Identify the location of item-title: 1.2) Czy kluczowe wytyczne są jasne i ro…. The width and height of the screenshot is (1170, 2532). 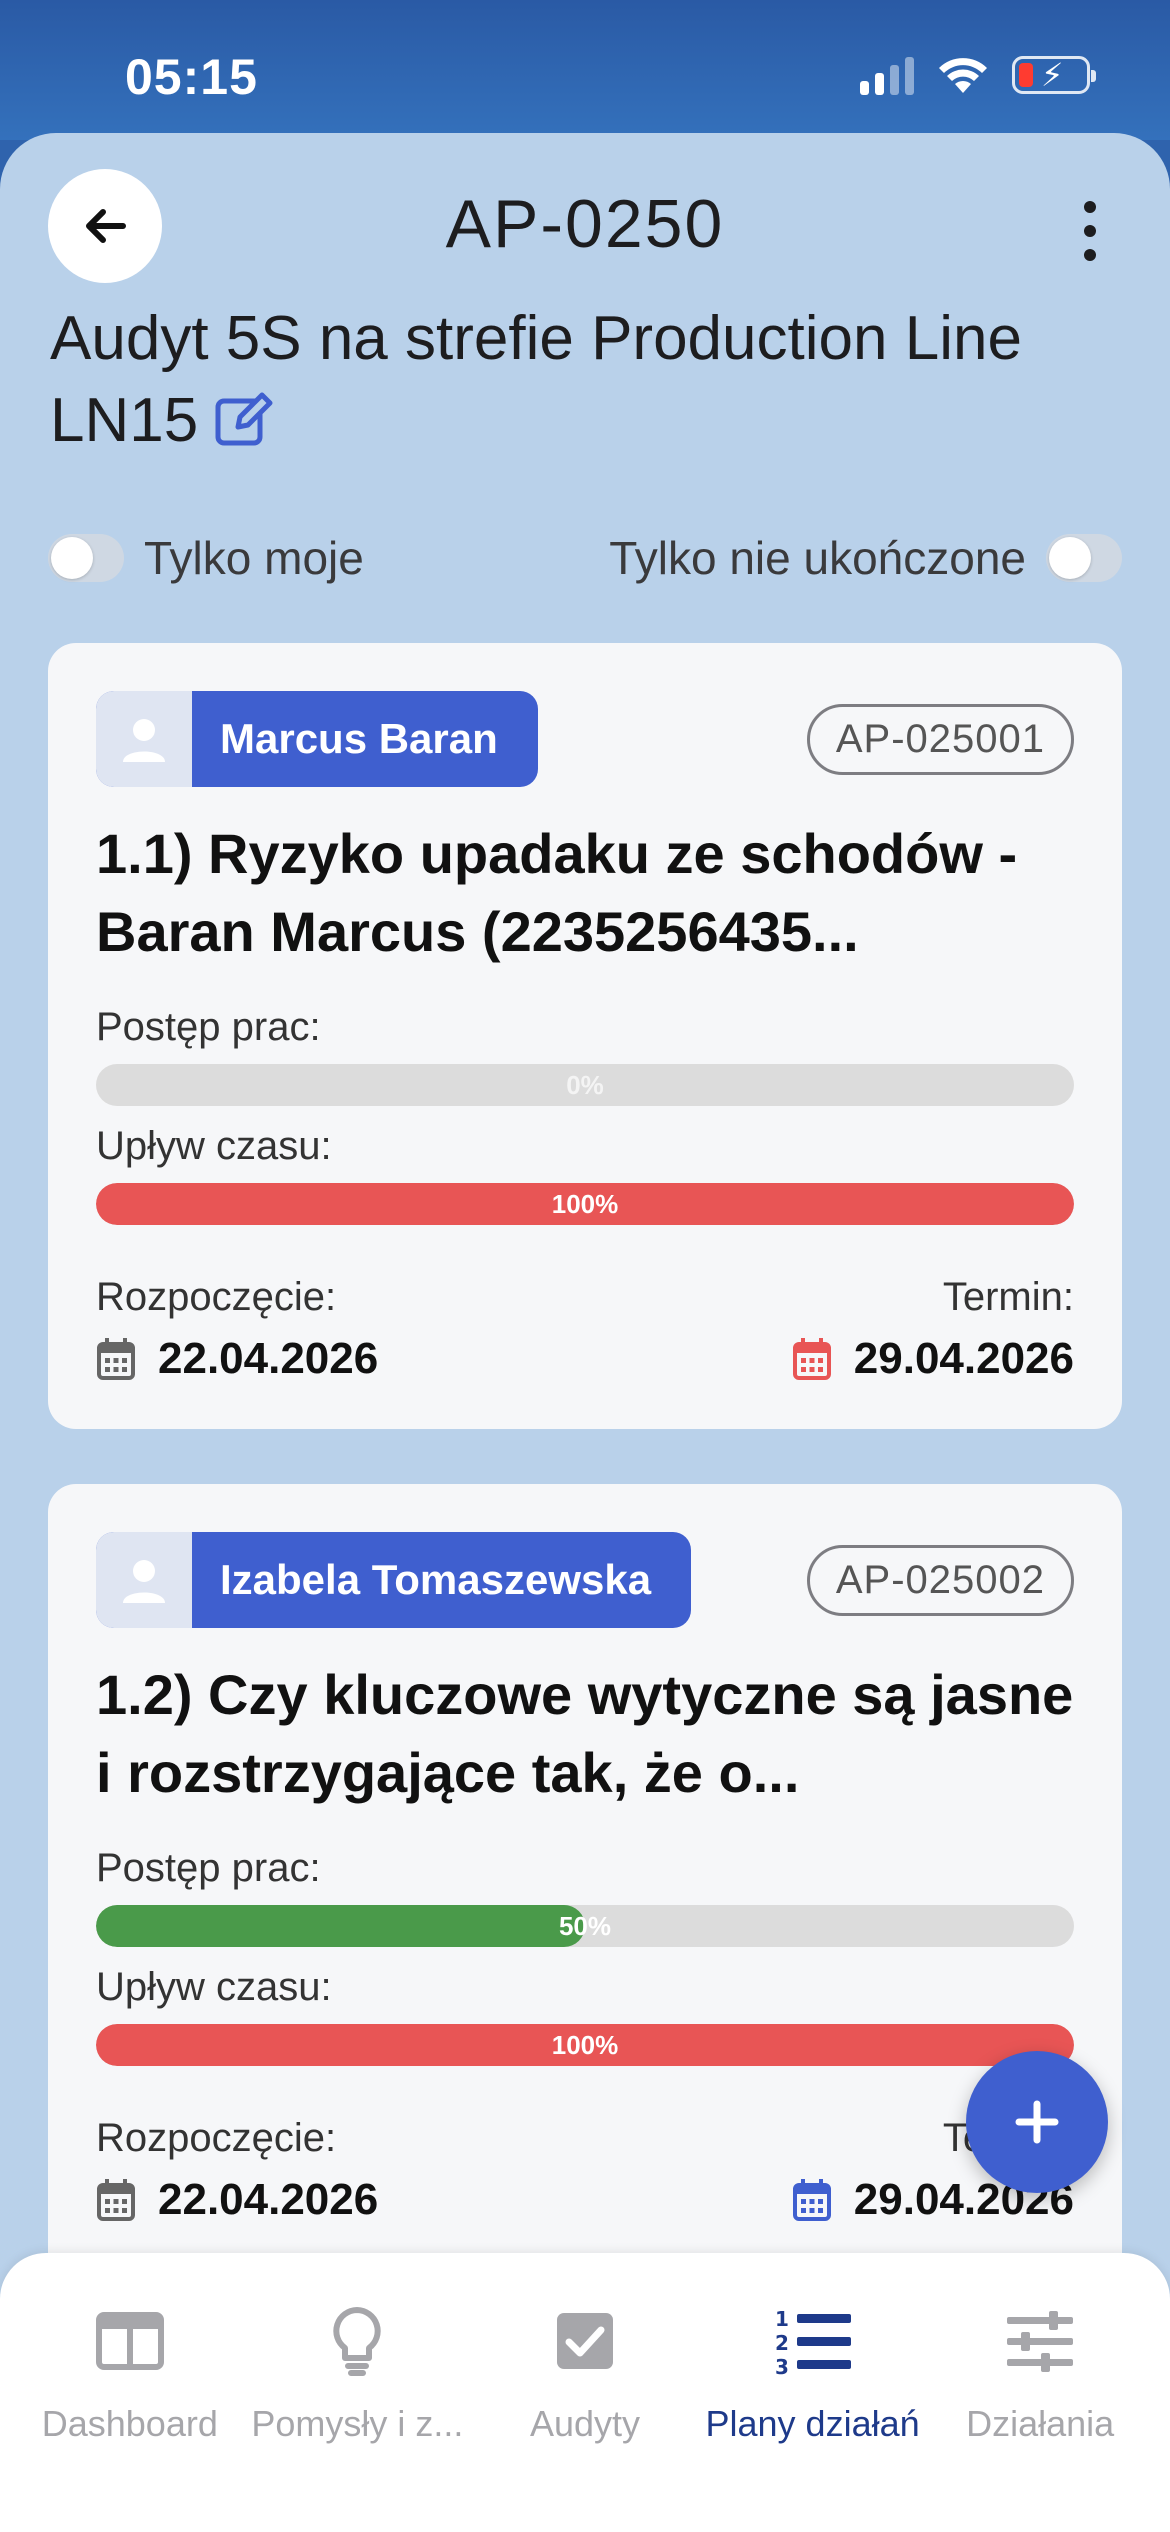
(585, 1733).